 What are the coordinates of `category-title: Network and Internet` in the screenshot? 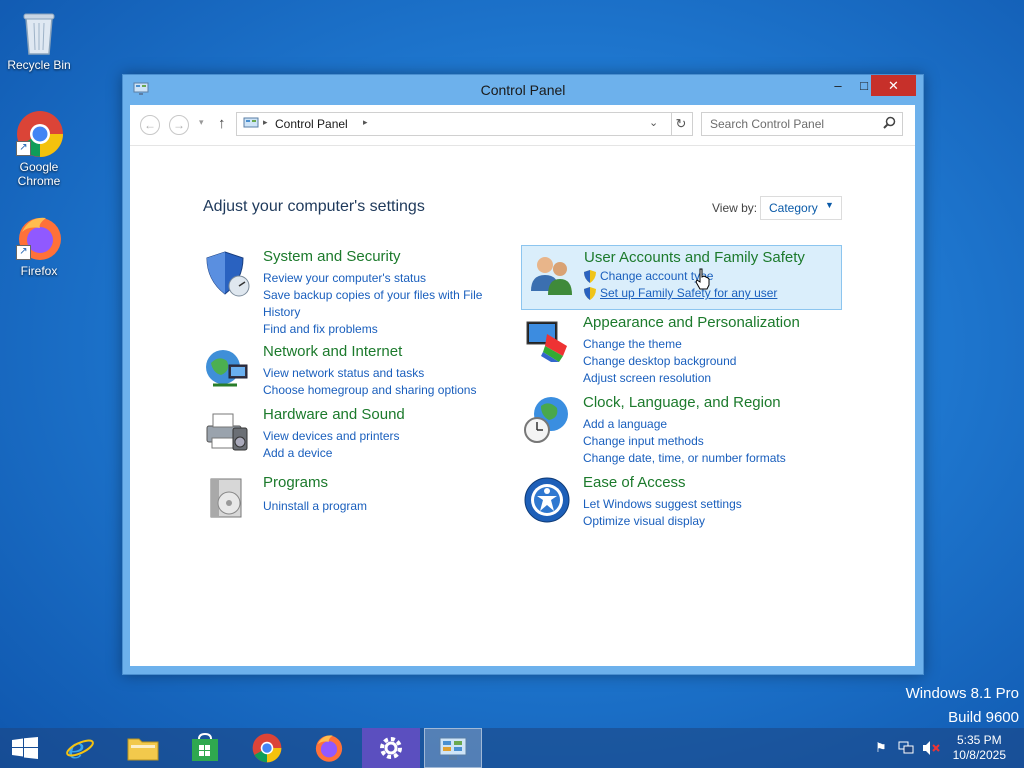 It's located at (332, 351).